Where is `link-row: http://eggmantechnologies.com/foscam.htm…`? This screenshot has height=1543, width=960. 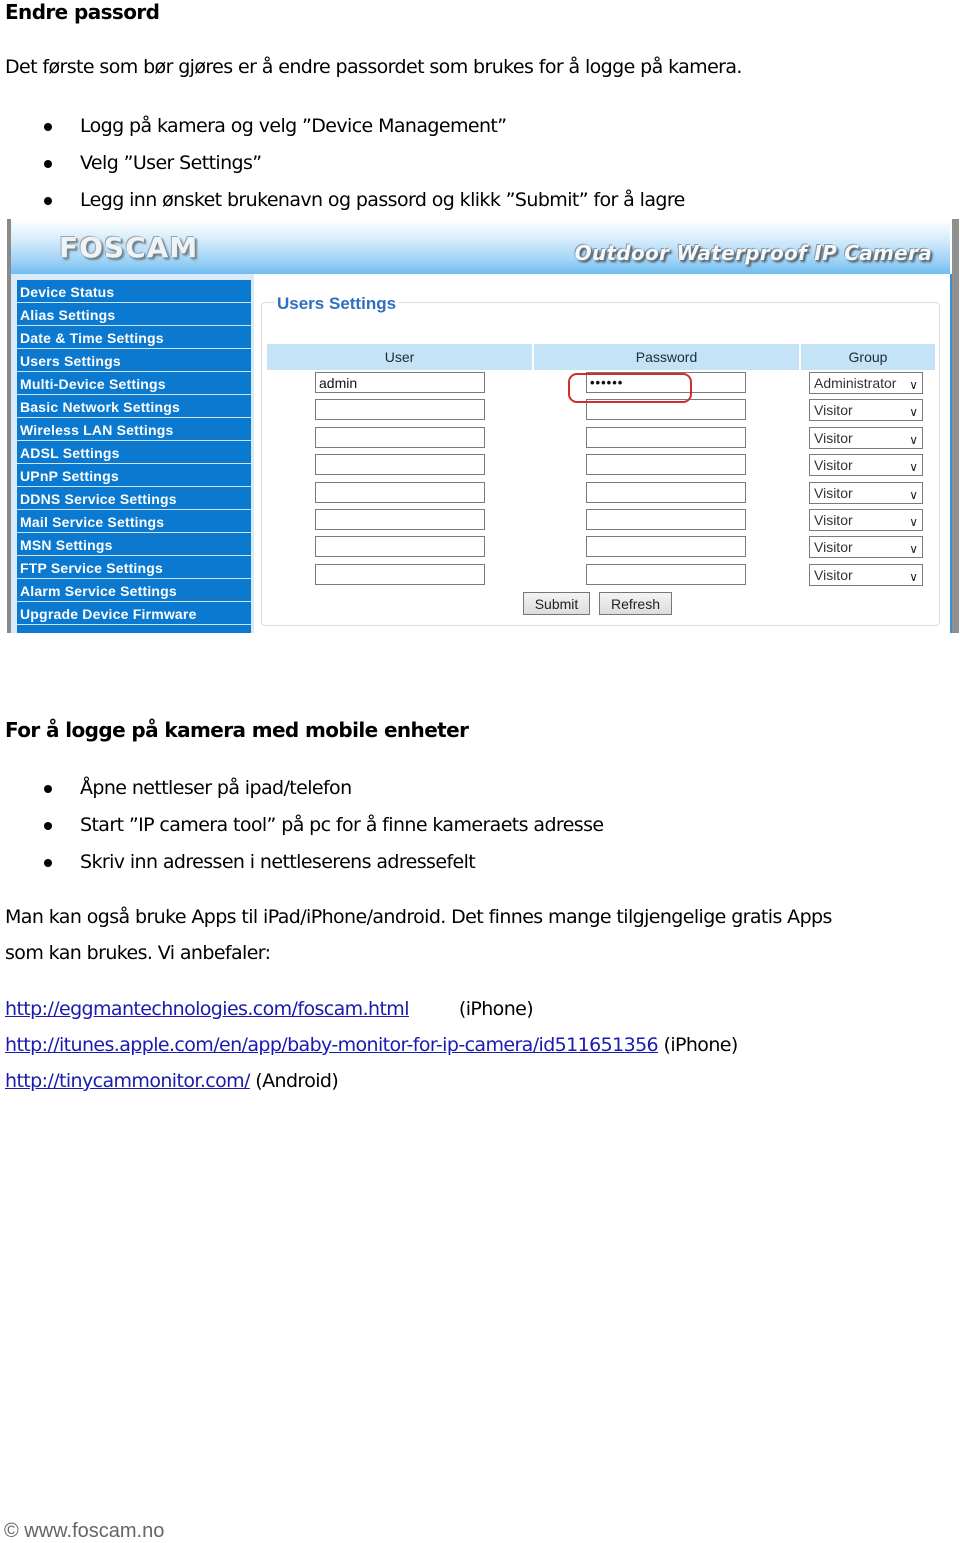 link-row: http://eggmantechnologies.com/foscam.htm… is located at coordinates (269, 1009).